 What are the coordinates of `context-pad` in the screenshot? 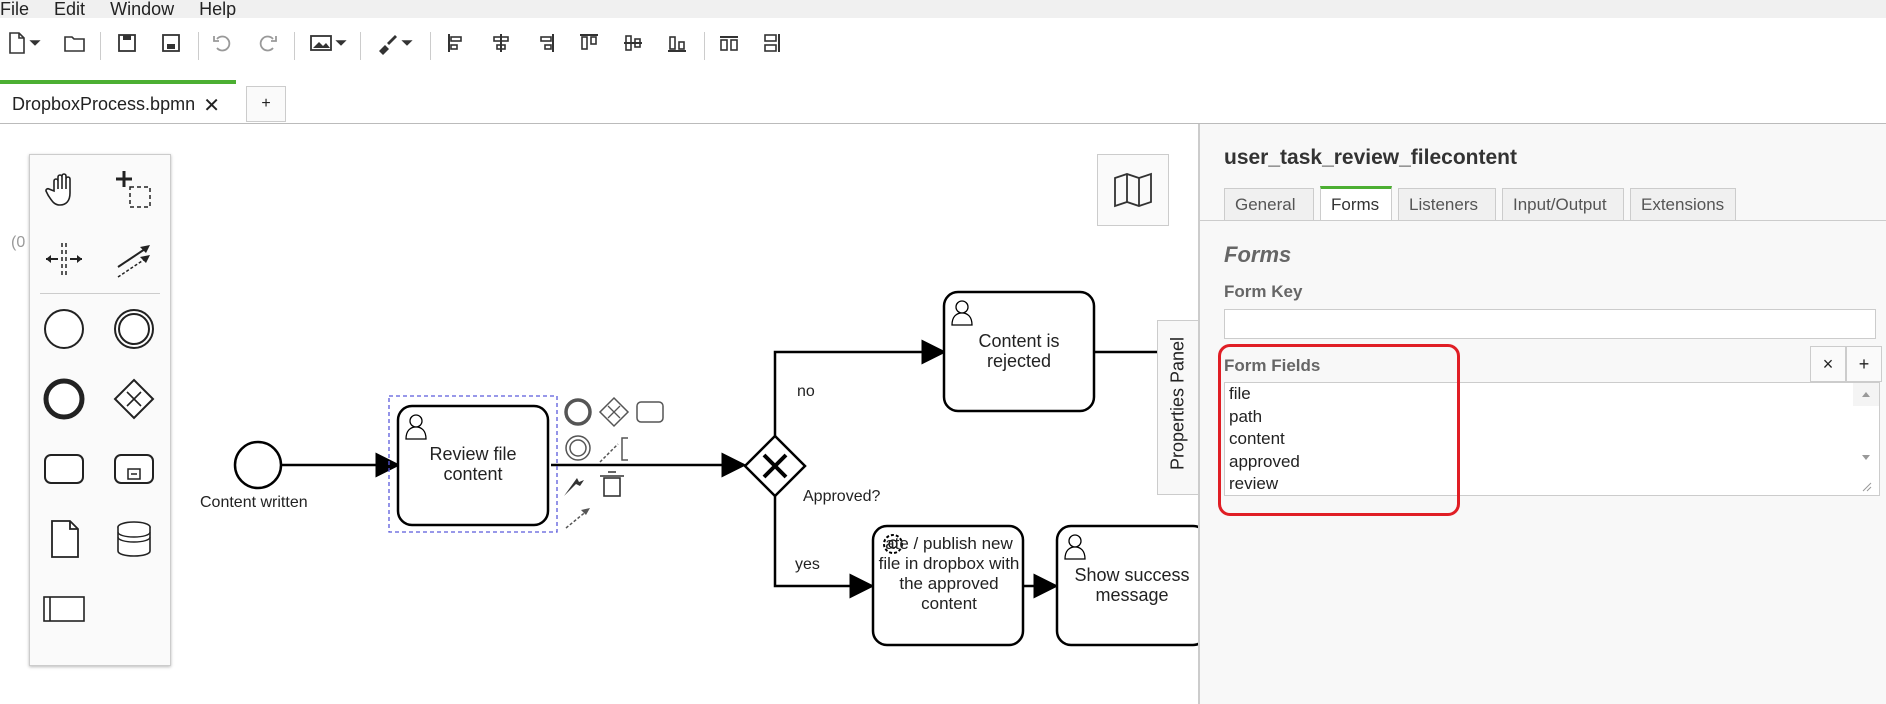 It's located at (614, 462).